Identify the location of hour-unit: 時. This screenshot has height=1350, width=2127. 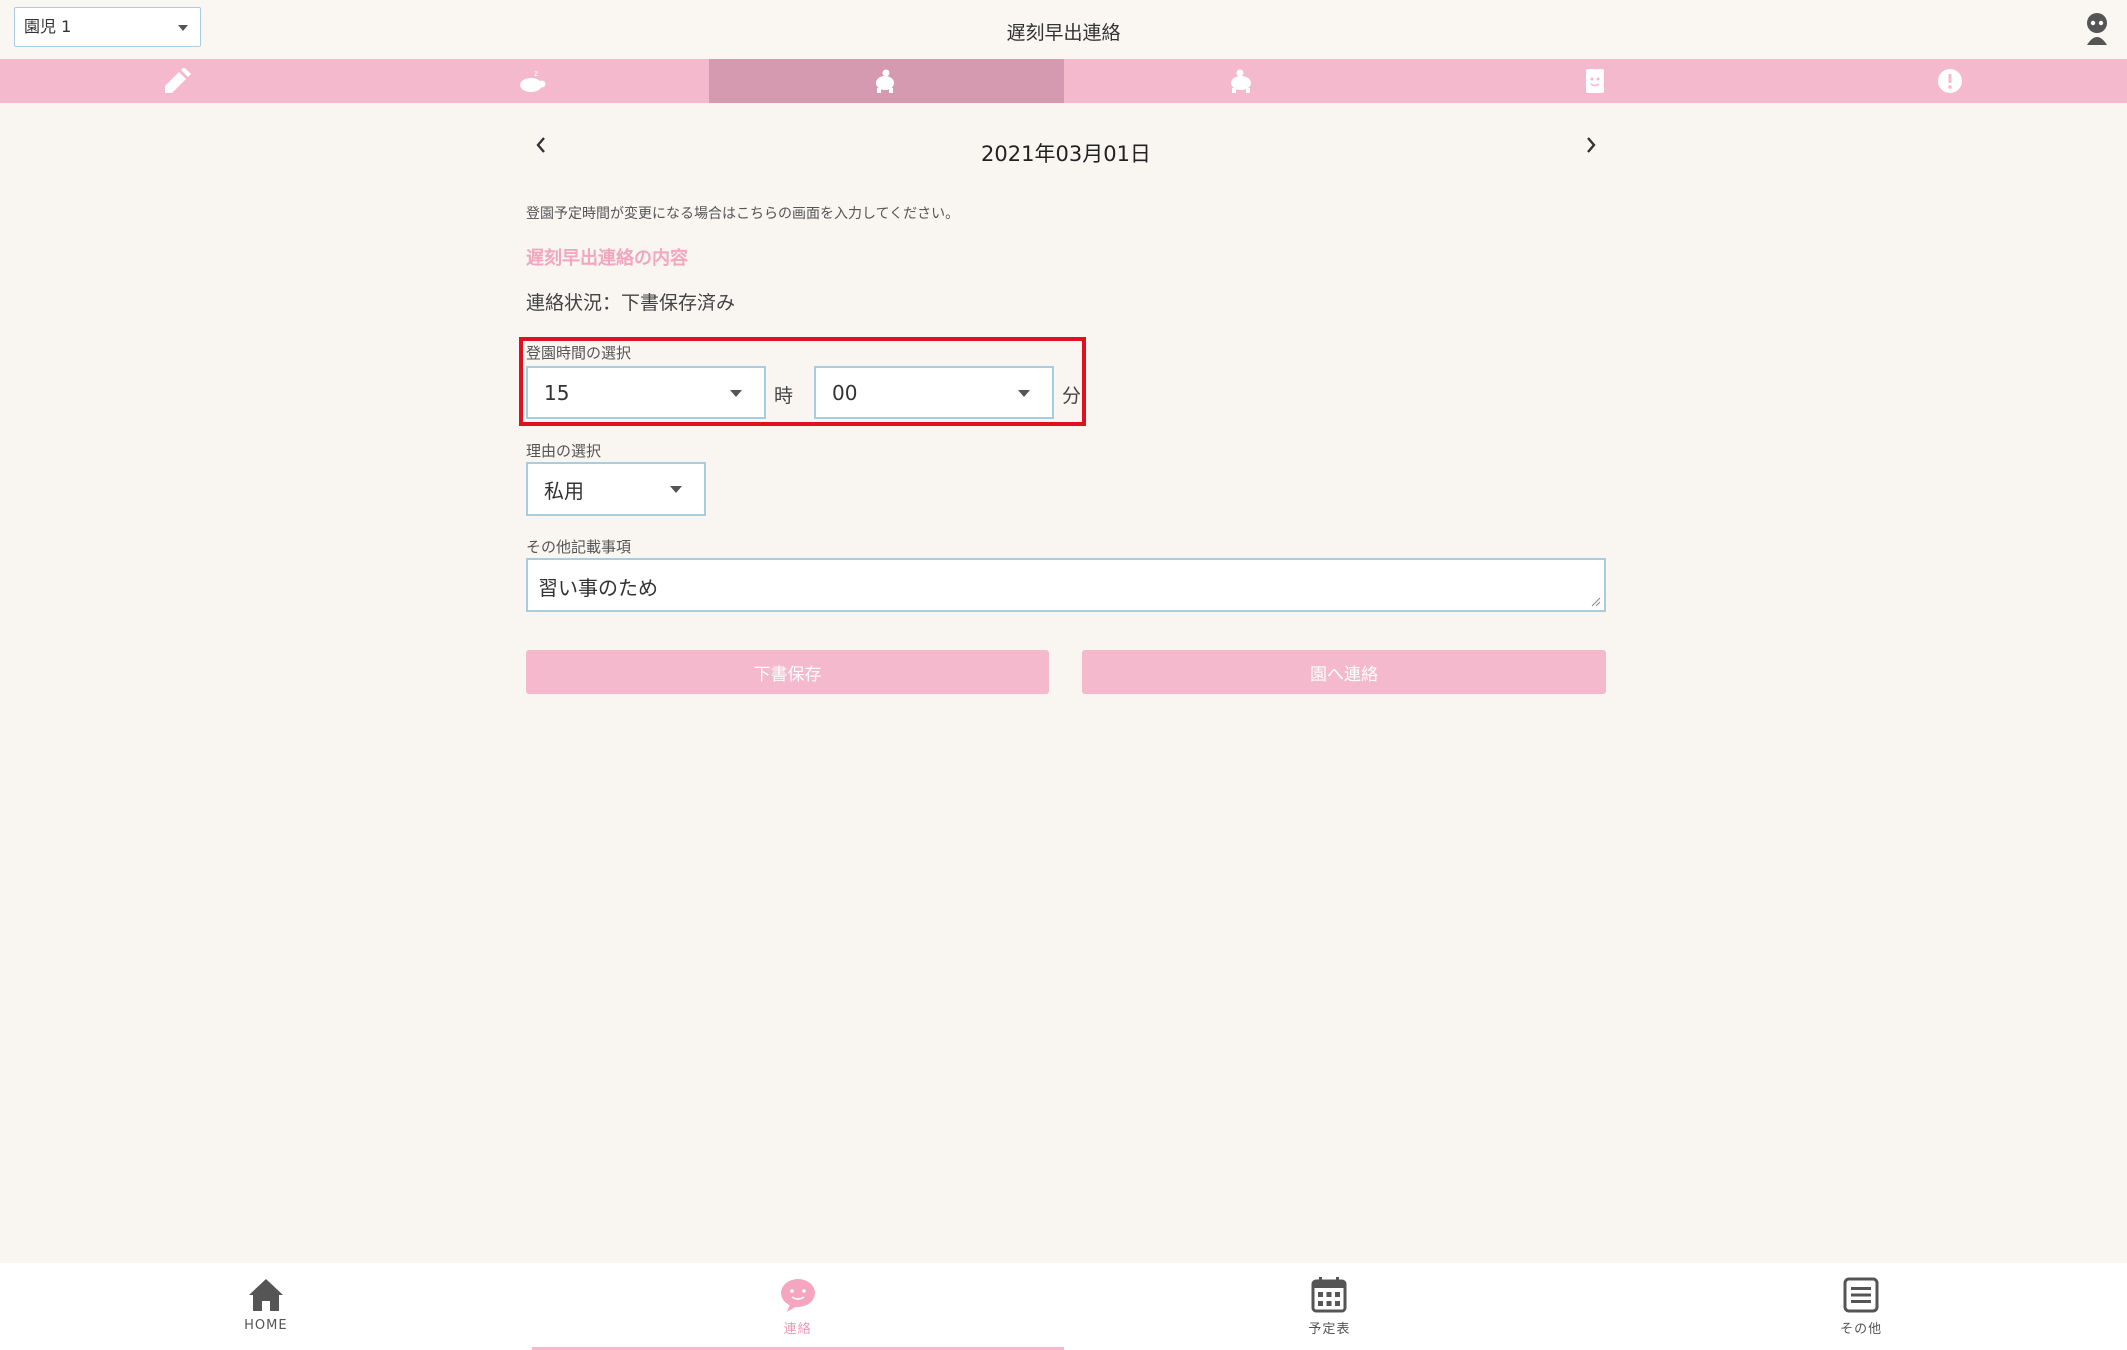
(784, 396).